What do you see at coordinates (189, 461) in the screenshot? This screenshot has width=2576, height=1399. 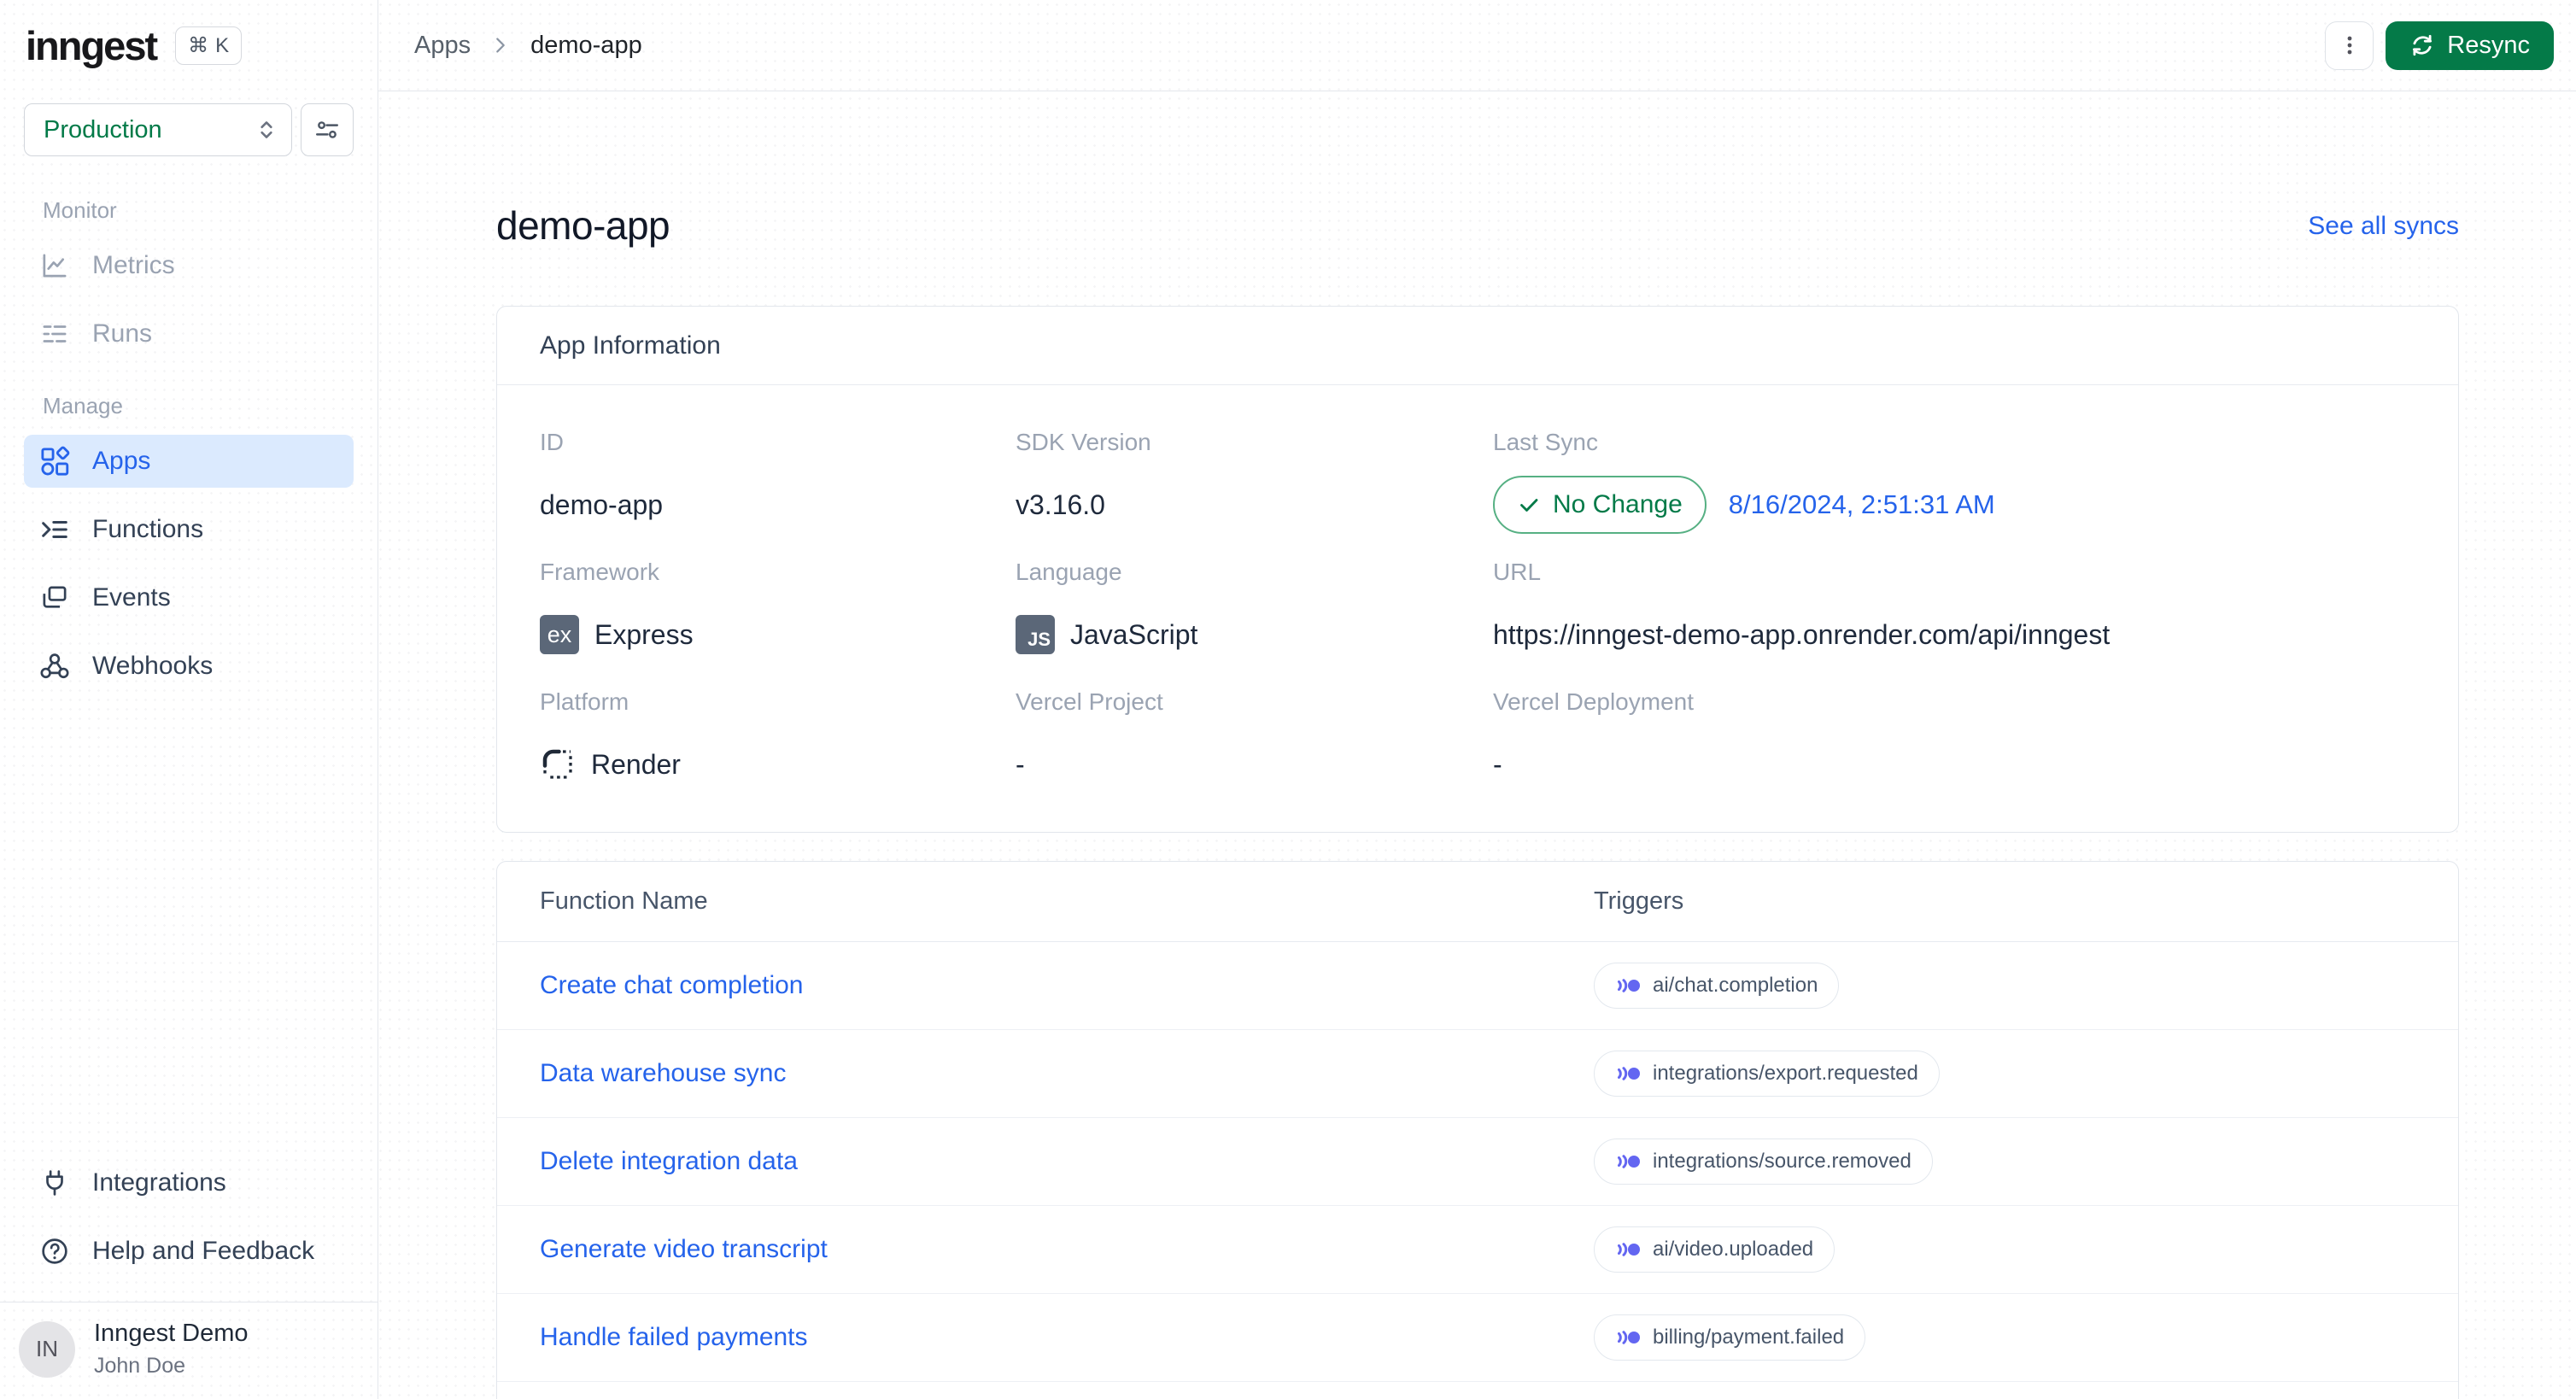 I see `sidebar-item-apps: Apps` at bounding box center [189, 461].